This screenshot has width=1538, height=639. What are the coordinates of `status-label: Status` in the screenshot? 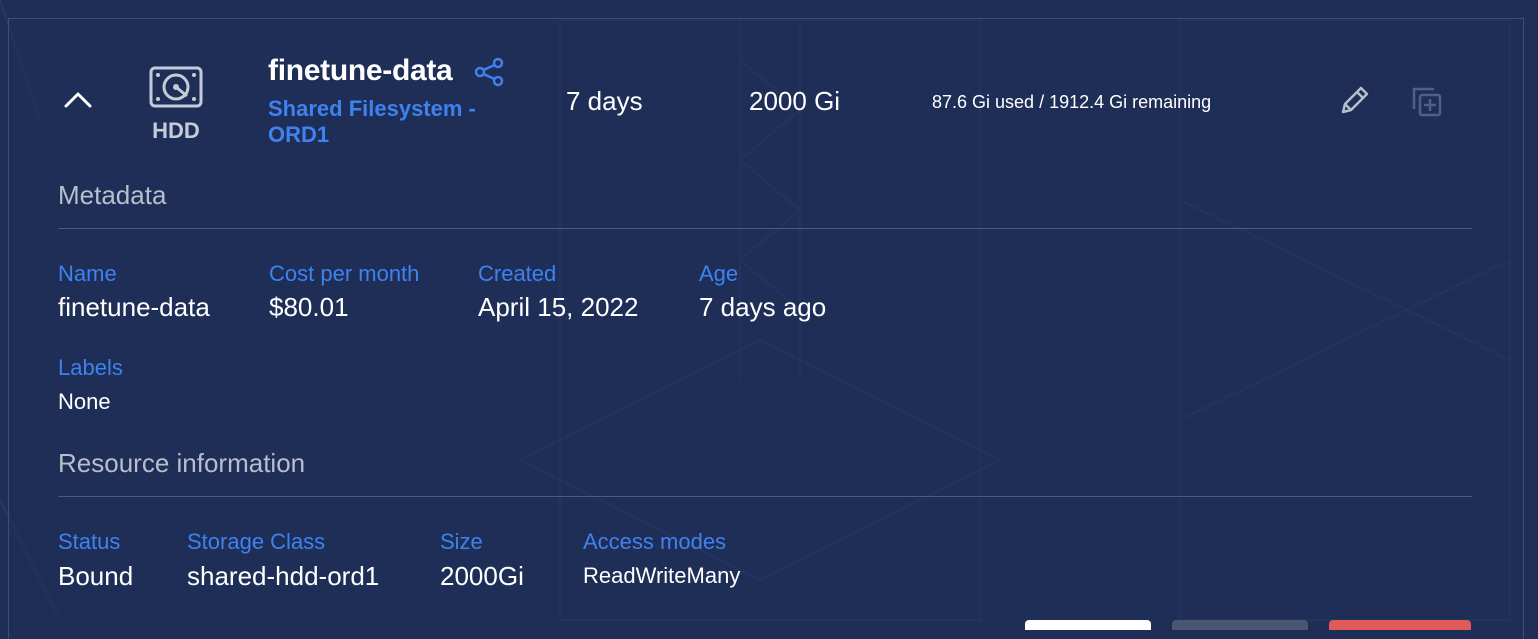 It's located at (89, 541).